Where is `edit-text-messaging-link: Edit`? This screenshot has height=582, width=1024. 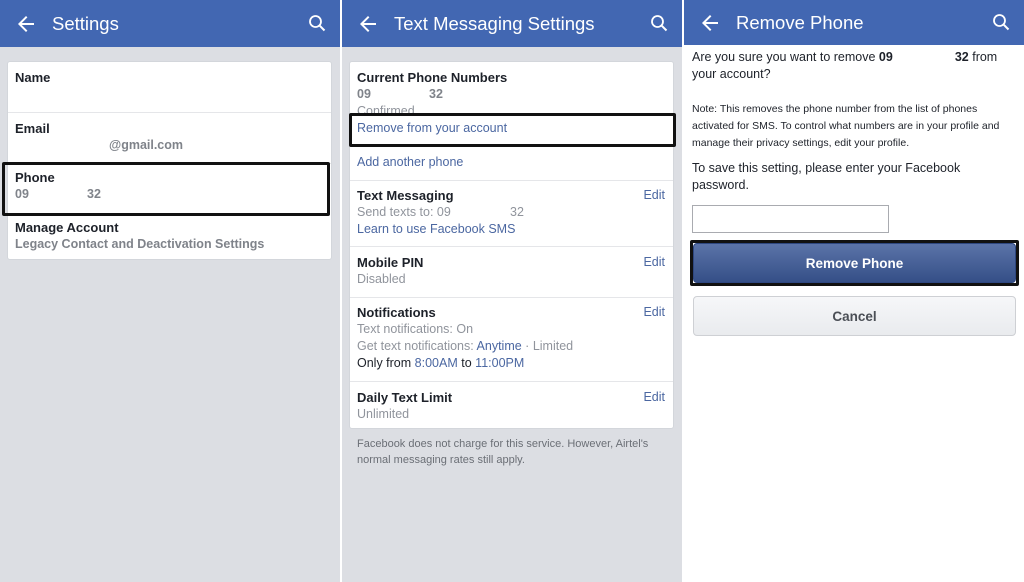 edit-text-messaging-link: Edit is located at coordinates (654, 195).